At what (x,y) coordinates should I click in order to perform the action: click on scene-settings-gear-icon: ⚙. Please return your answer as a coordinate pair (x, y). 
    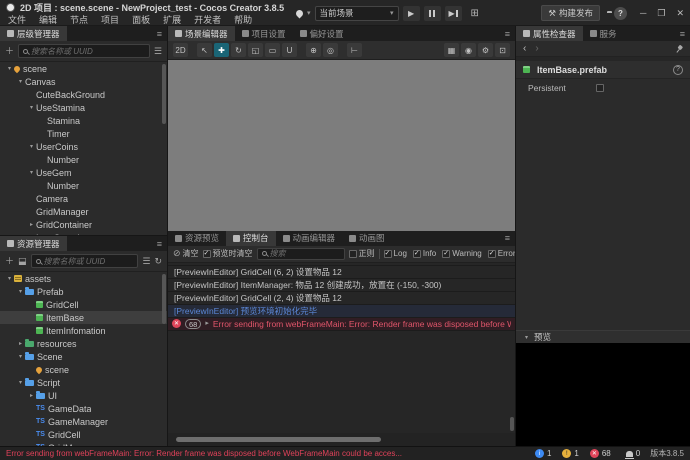
    Looking at the image, I should click on (485, 50).